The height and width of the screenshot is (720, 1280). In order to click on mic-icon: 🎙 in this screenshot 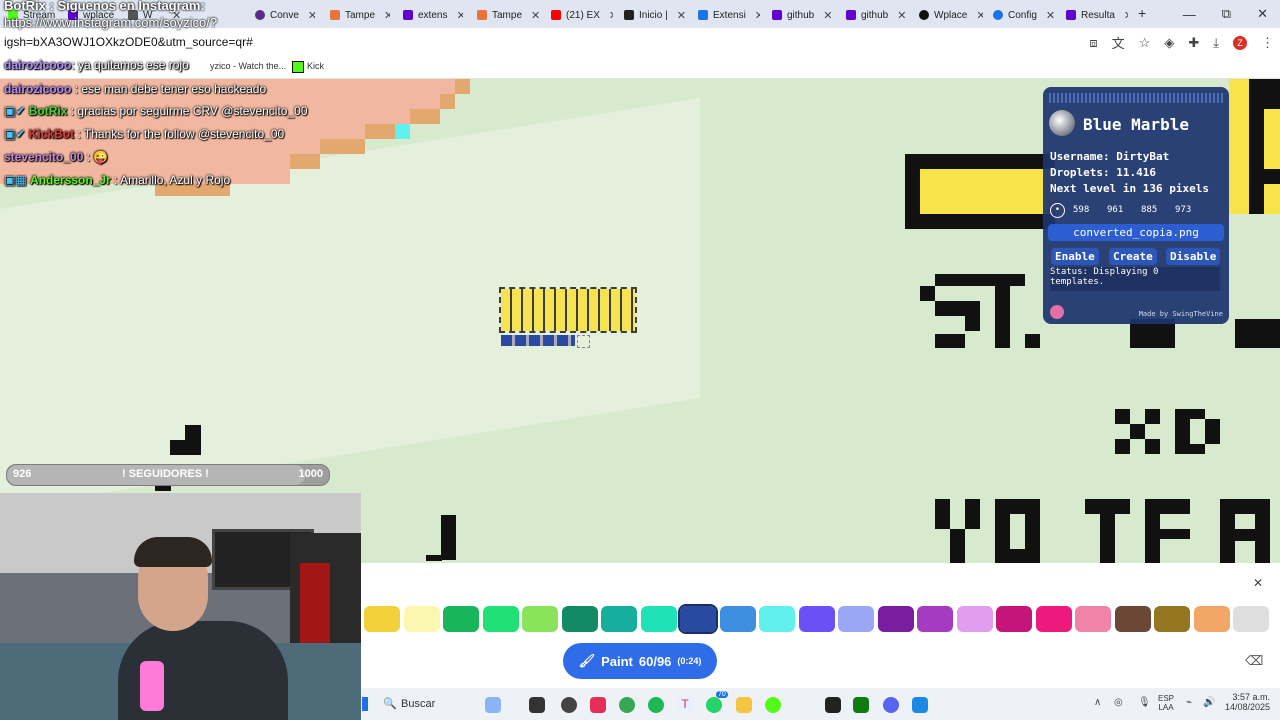, I will do `click(1144, 702)`.